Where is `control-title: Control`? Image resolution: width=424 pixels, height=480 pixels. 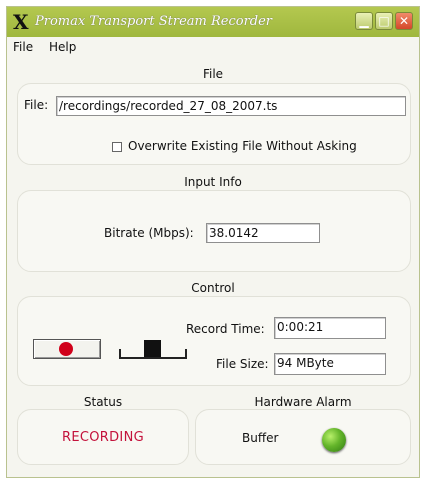 control-title: Control is located at coordinates (213, 288).